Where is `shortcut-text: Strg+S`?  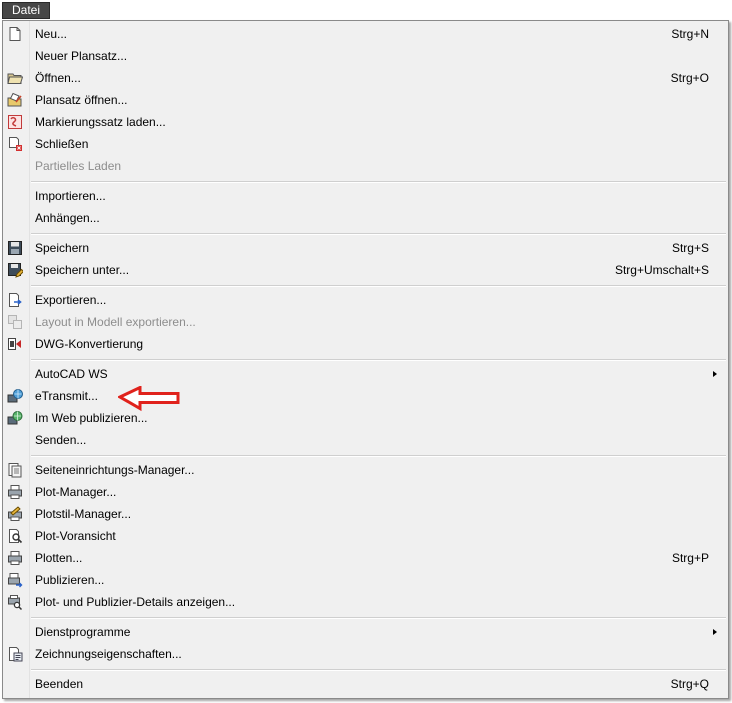 shortcut-text: Strg+S is located at coordinates (690, 248).